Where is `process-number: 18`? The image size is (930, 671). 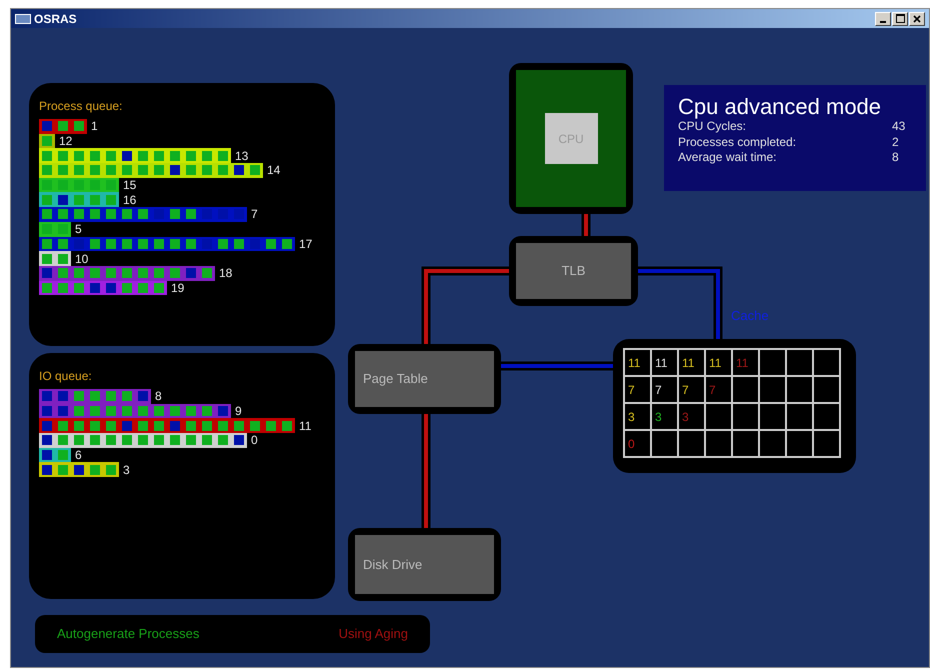
process-number: 18 is located at coordinates (225, 273).